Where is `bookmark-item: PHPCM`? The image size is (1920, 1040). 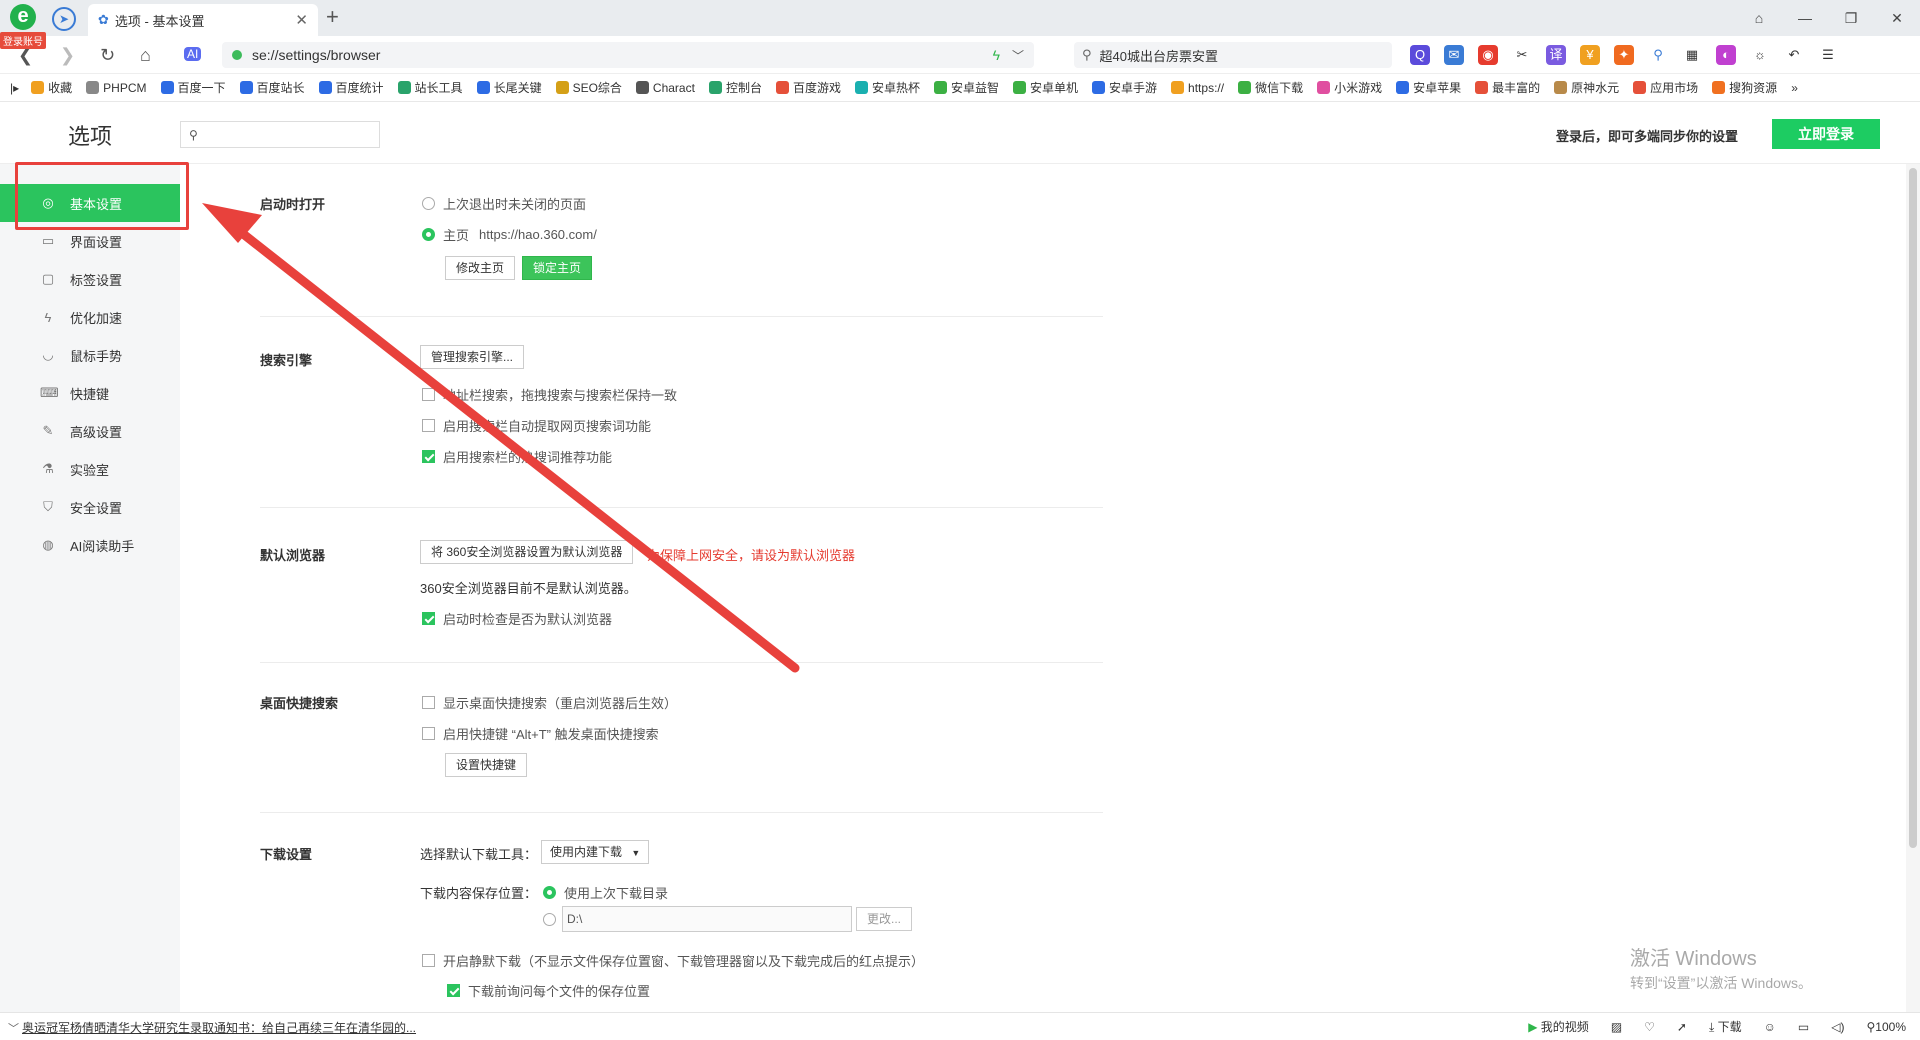
bookmark-item: PHPCM is located at coordinates (116, 88).